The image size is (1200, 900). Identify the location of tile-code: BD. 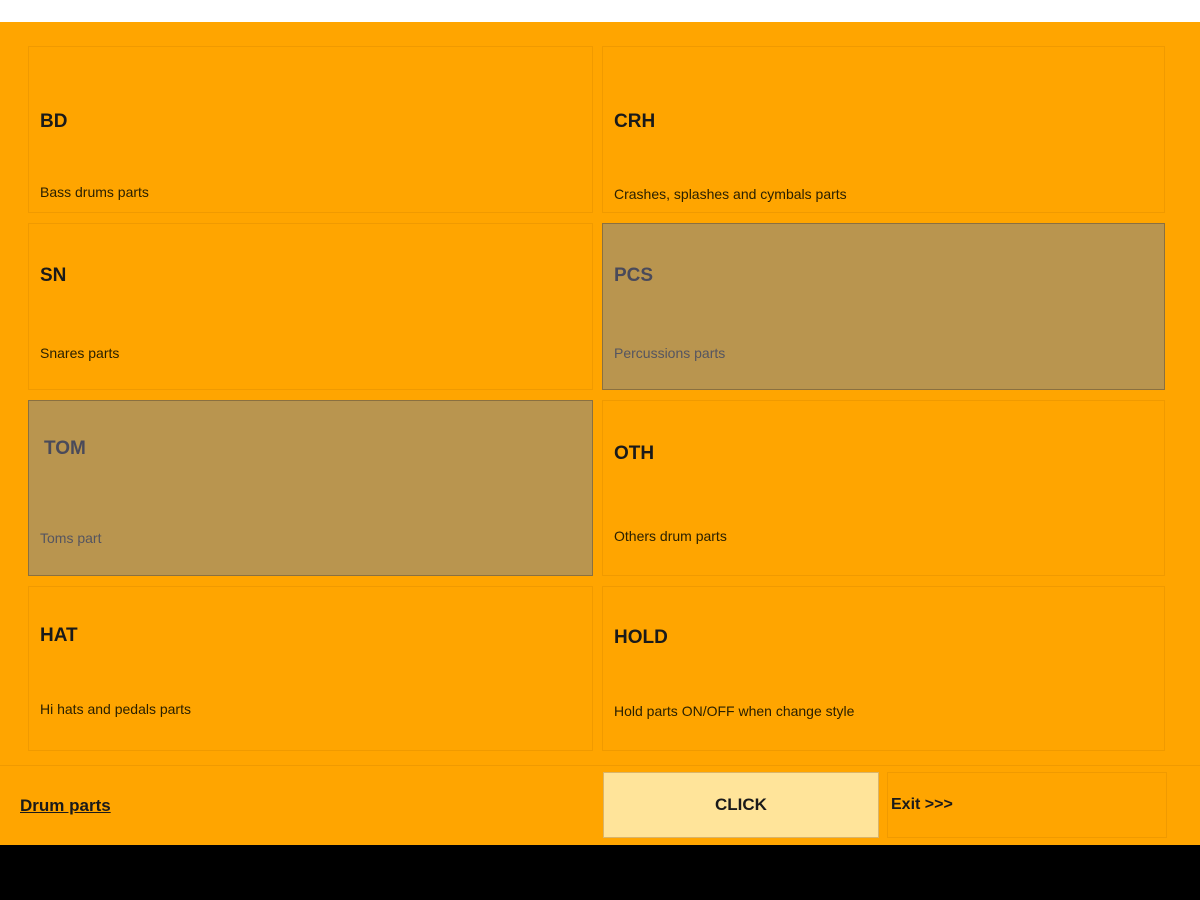
(54, 121).